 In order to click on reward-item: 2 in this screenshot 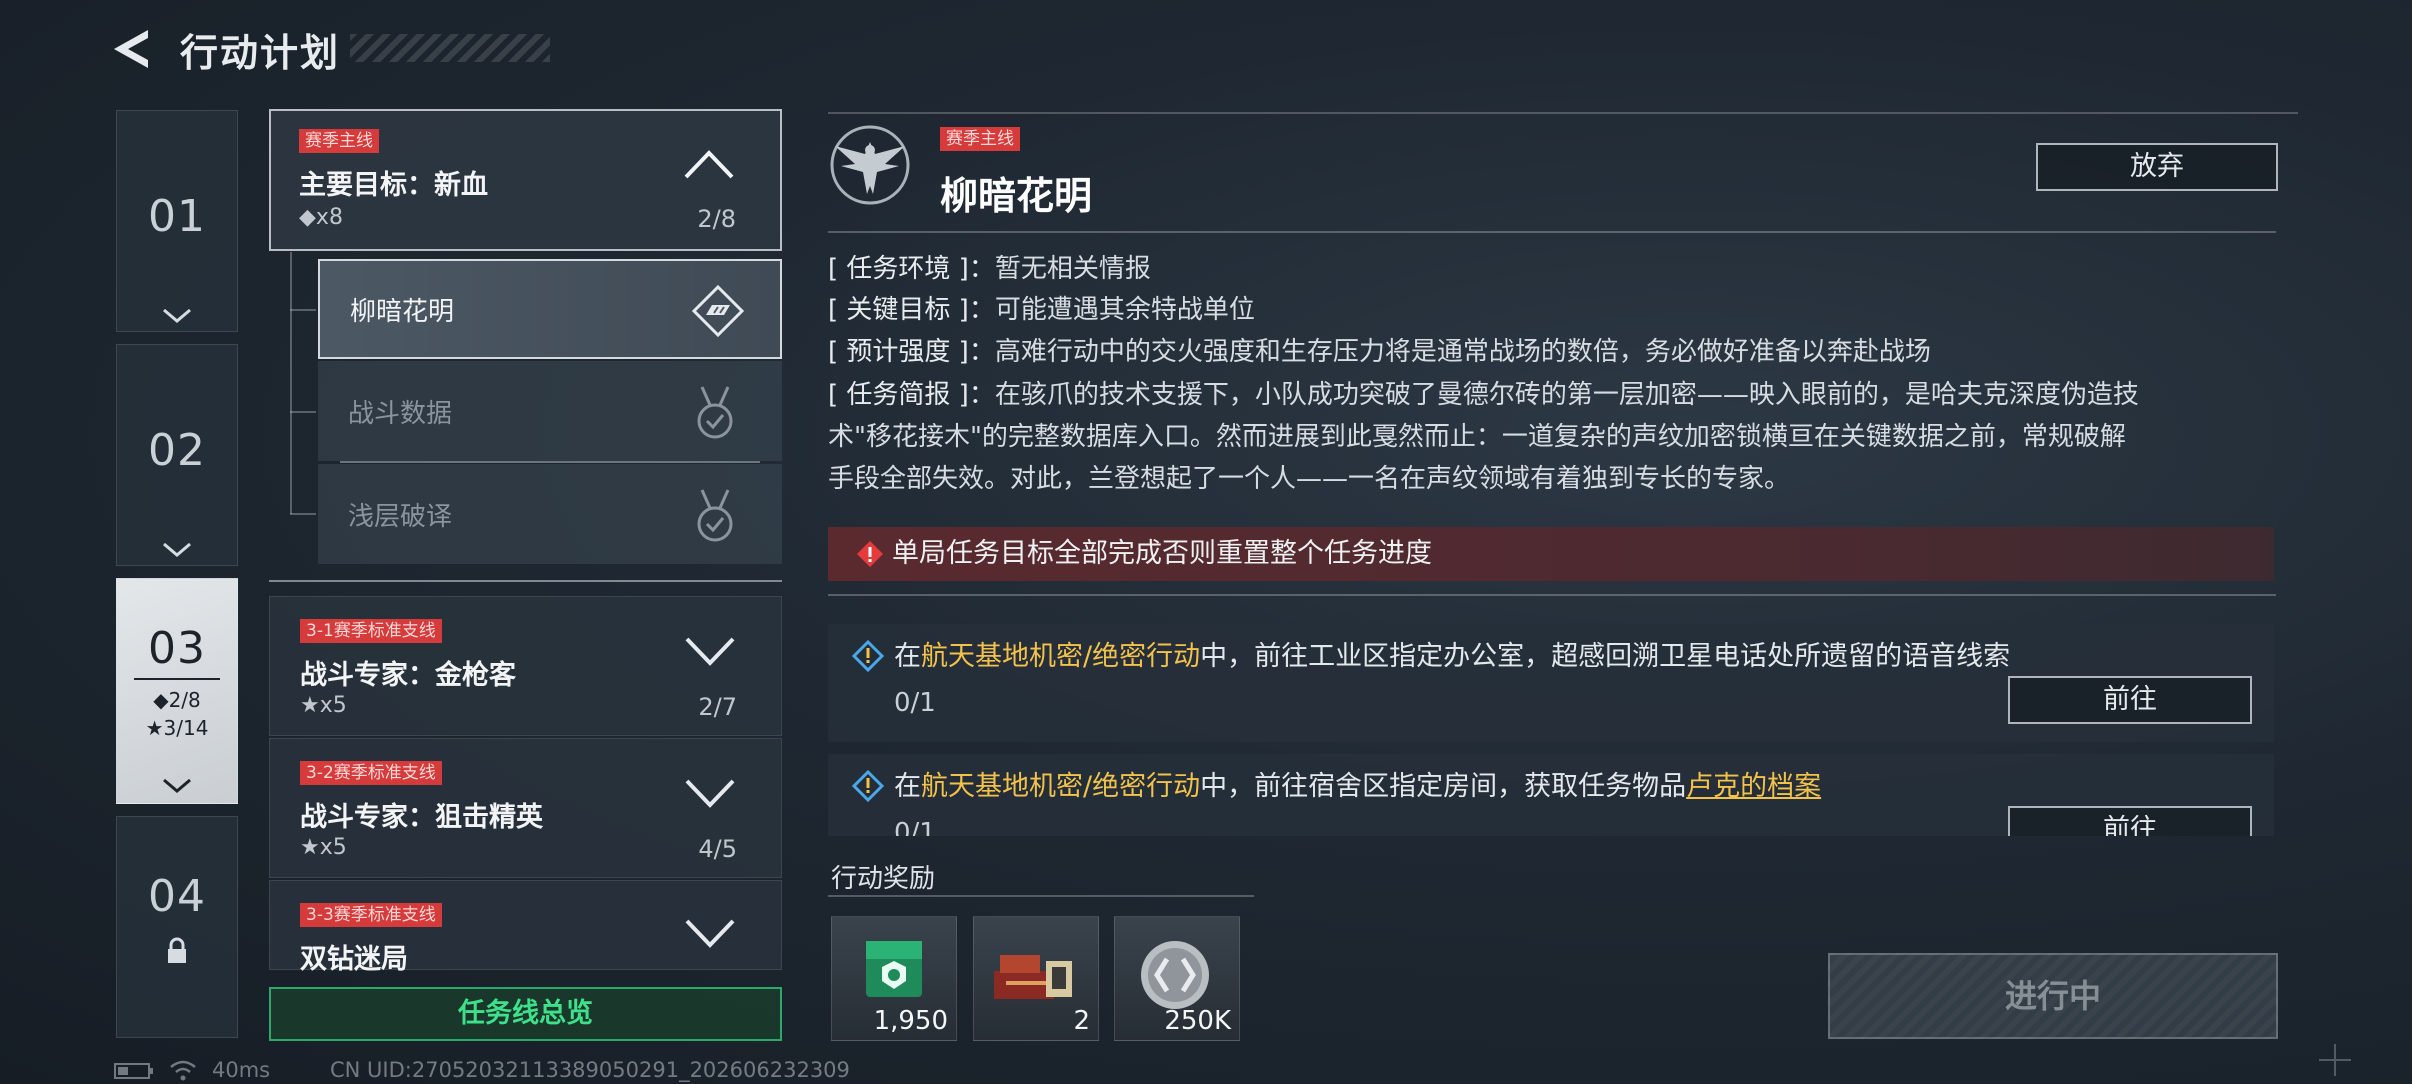, I will do `click(1036, 978)`.